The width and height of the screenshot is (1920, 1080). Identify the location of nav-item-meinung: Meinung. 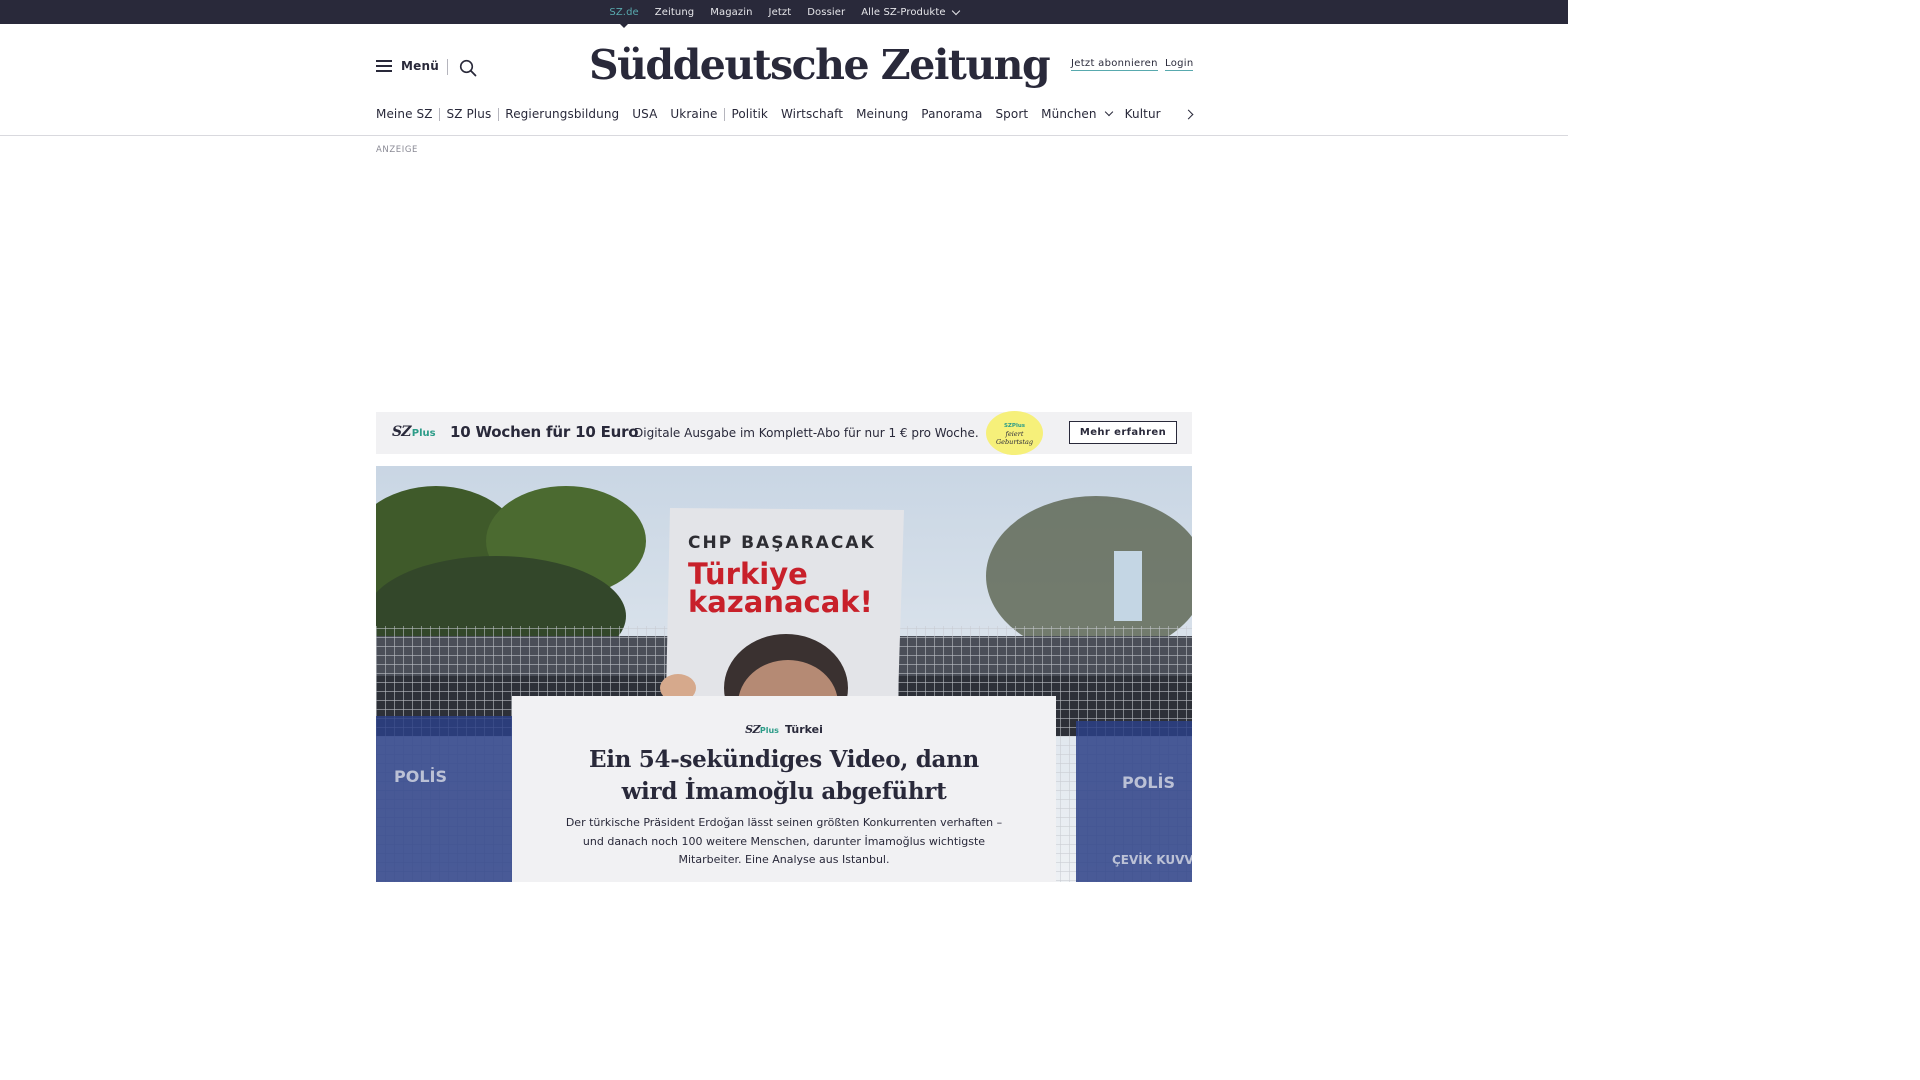
(882, 114).